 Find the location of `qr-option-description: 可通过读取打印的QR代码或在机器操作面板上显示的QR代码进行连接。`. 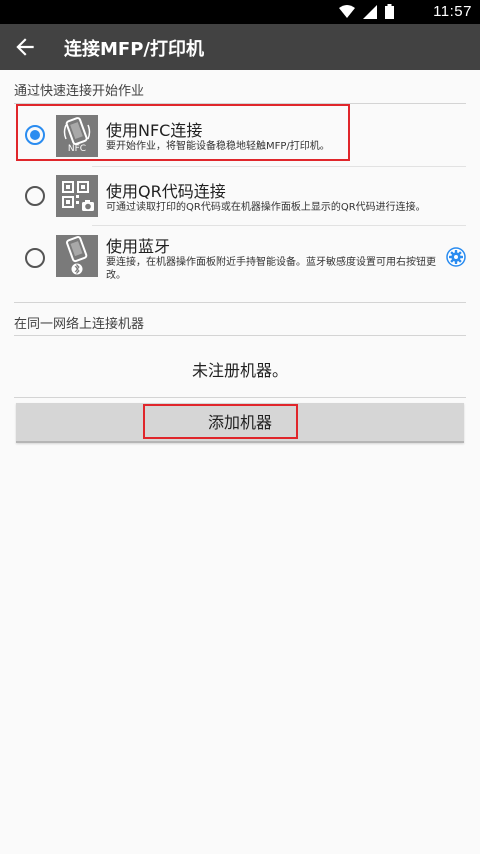

qr-option-description: 可通过读取打印的QR代码或在机器操作面板上显示的QR代码进行连接。 is located at coordinates (266, 207).